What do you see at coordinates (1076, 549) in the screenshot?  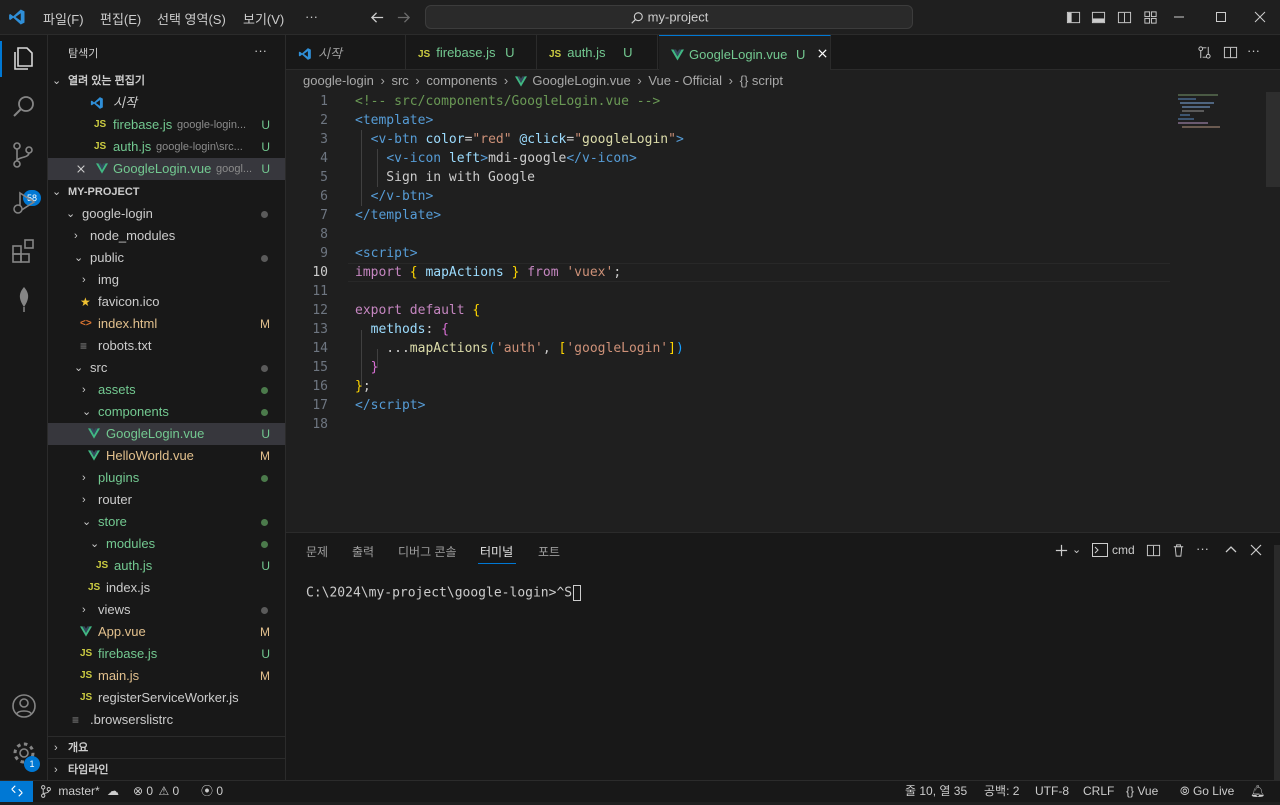 I see `chevron-down-icon: ⌄` at bounding box center [1076, 549].